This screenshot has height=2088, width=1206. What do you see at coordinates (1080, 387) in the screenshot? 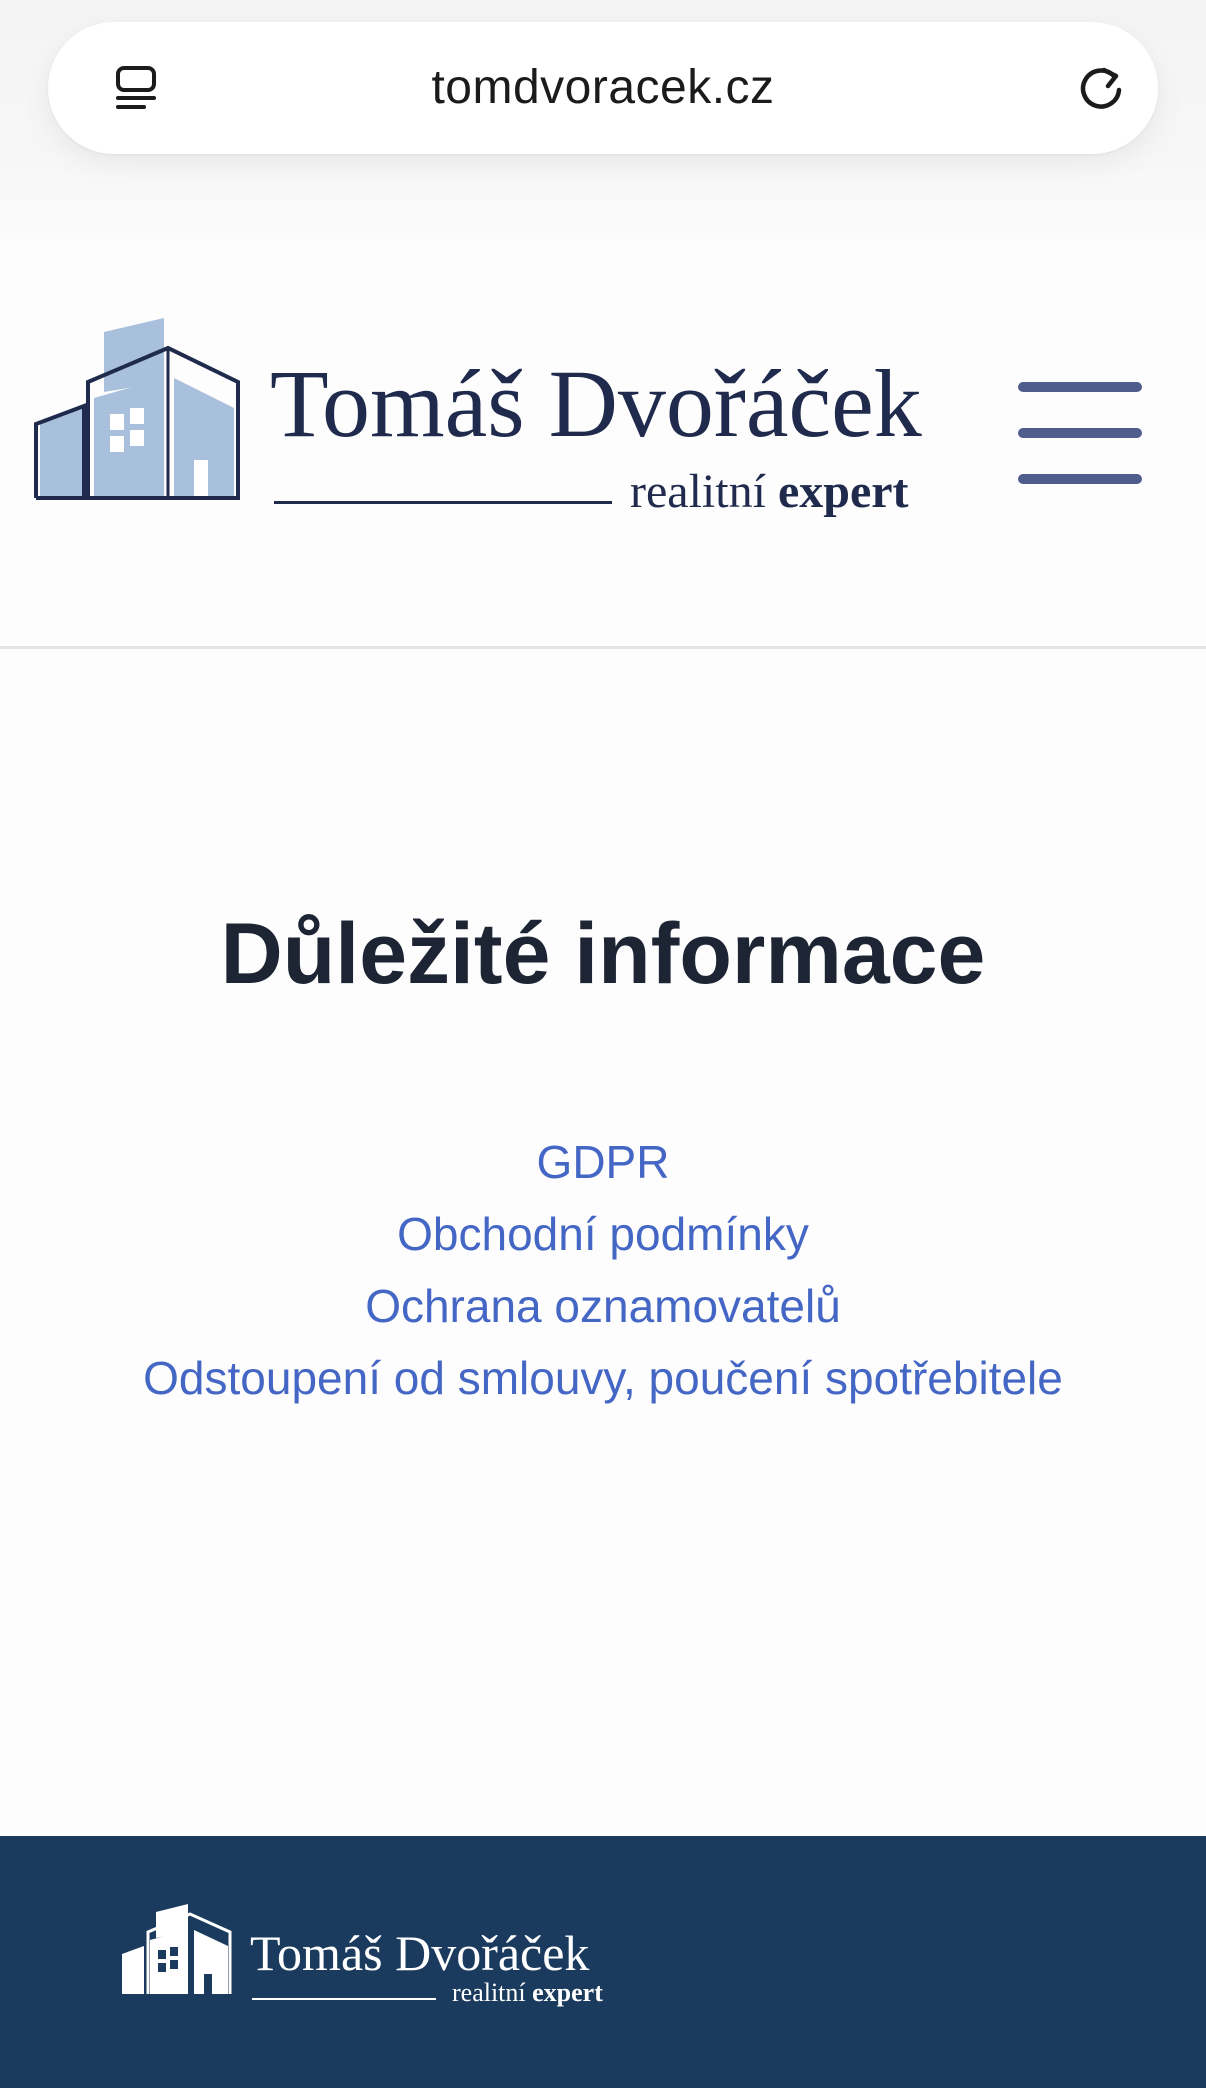
I see `menu-bar-top` at bounding box center [1080, 387].